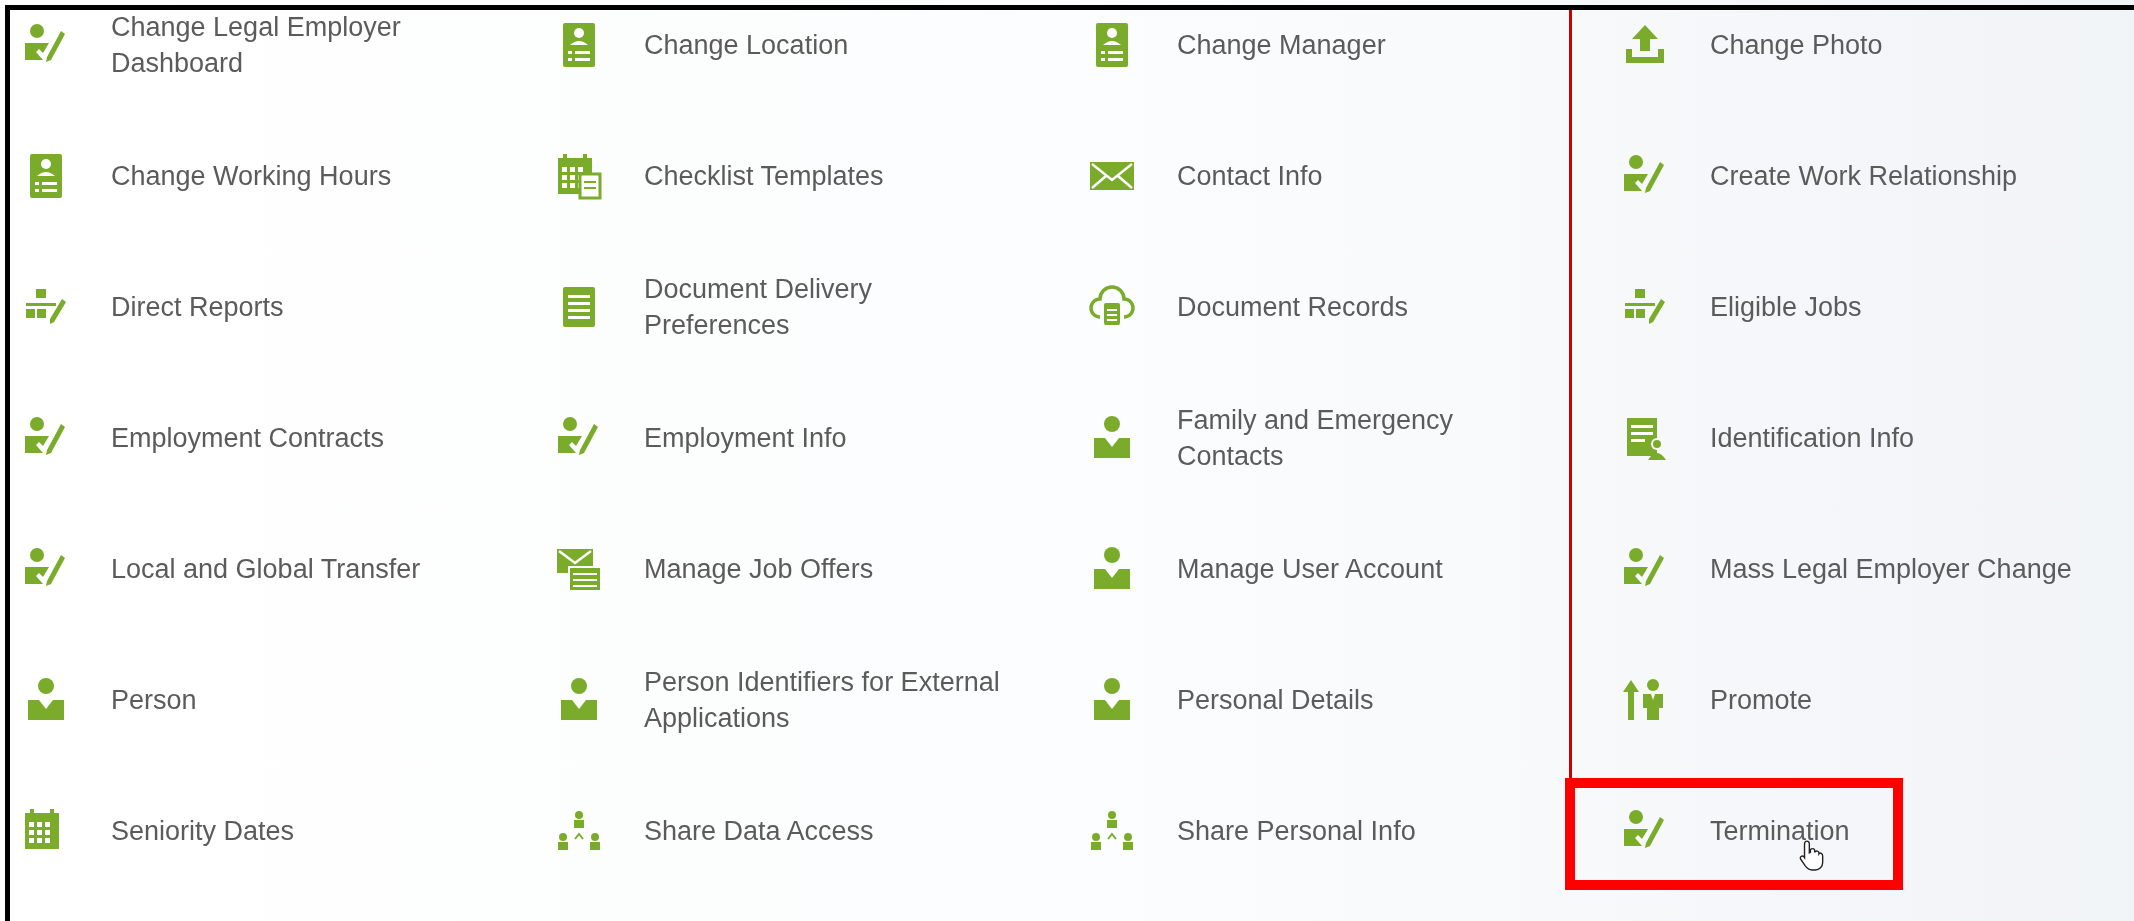 The width and height of the screenshot is (2134, 921). What do you see at coordinates (764, 175) in the screenshot?
I see `action-link: Checklist Templates` at bounding box center [764, 175].